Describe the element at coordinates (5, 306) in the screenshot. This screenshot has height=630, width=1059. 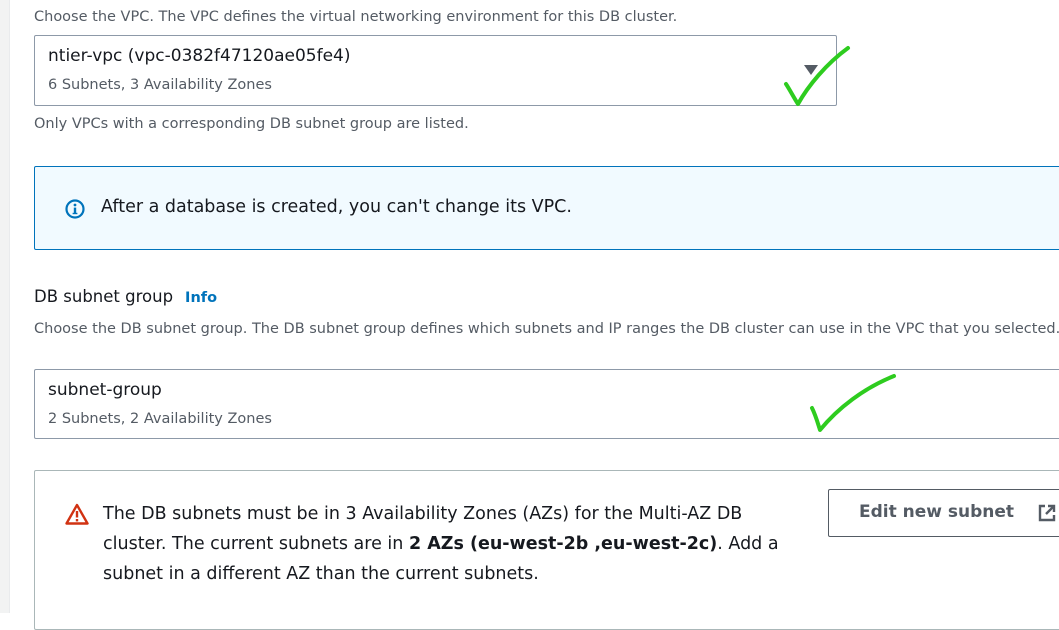
I see `left-panel-edge` at that location.